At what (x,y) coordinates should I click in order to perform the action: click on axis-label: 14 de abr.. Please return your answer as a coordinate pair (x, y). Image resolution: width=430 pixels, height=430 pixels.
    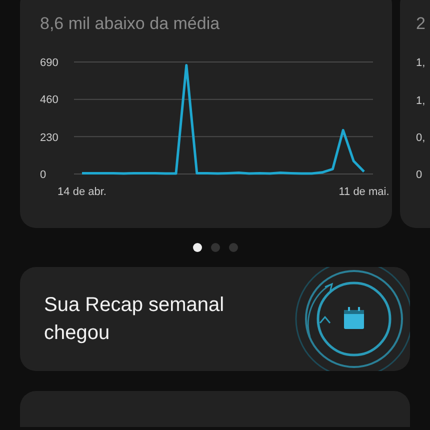
    Looking at the image, I should click on (82, 192).